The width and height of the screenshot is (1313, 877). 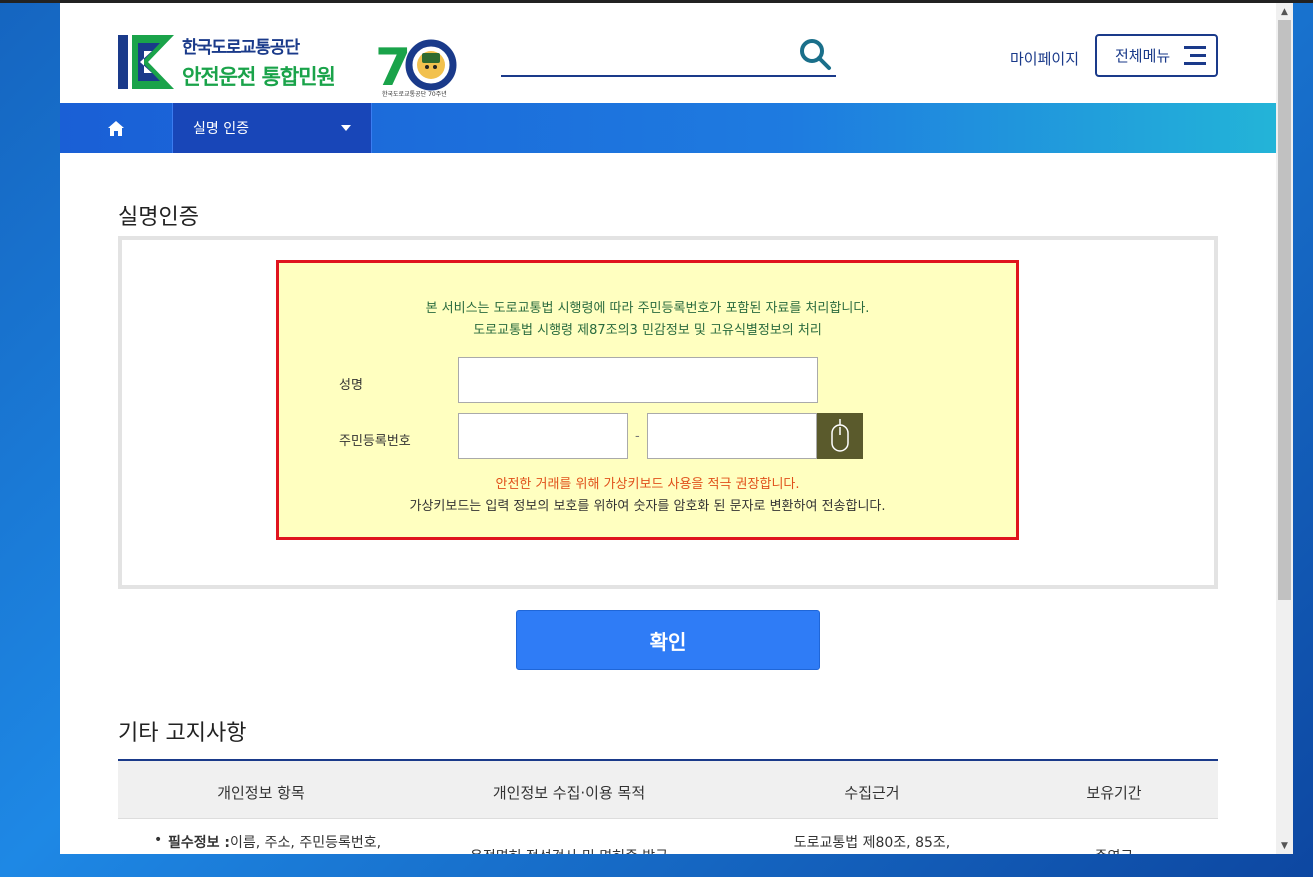 I want to click on kotsa-logo-icon, so click(x=146, y=62).